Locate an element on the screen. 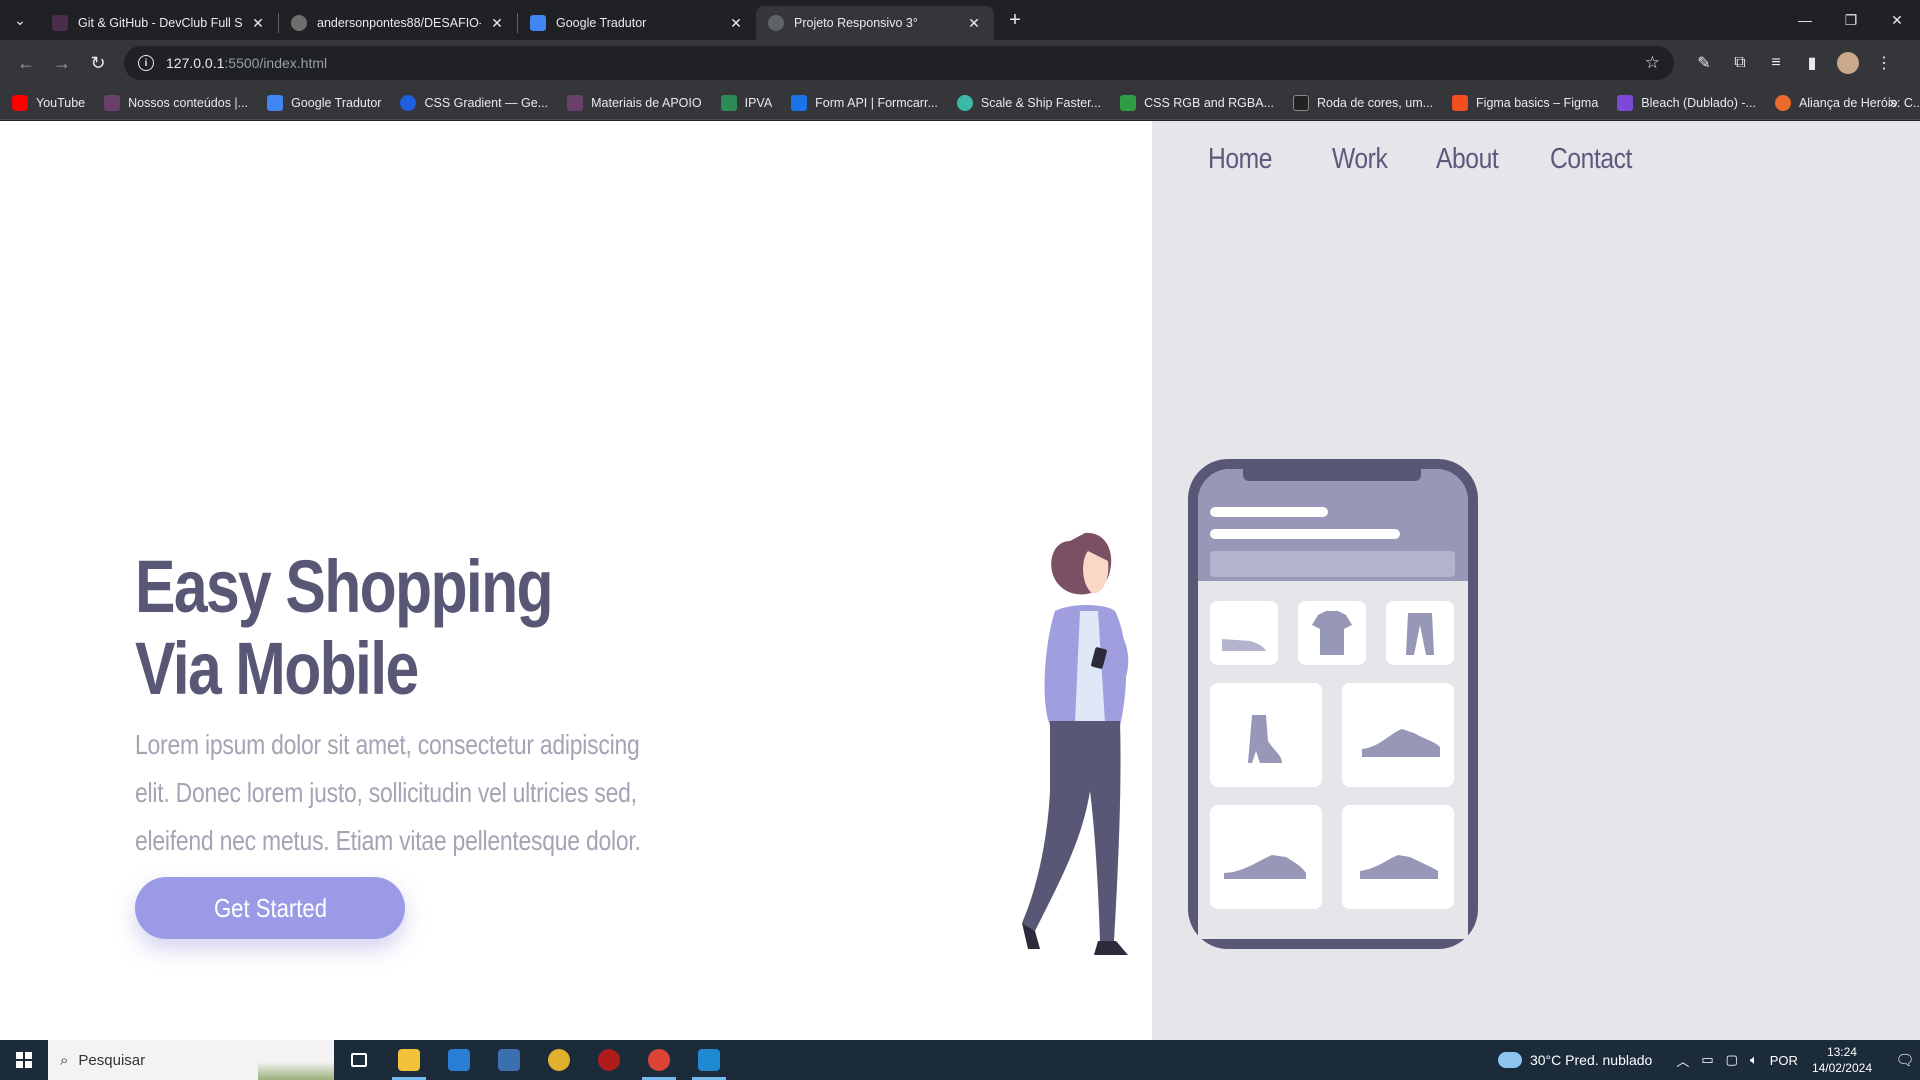 The height and width of the screenshot is (1080, 1920). vscode-icon is located at coordinates (709, 1060).